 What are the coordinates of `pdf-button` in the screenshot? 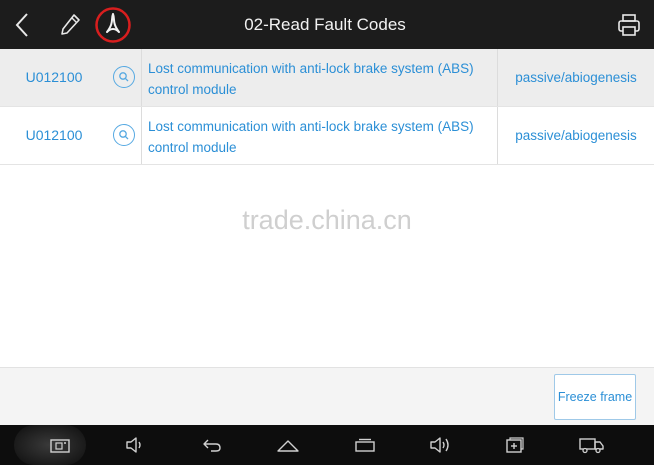 It's located at (113, 24).